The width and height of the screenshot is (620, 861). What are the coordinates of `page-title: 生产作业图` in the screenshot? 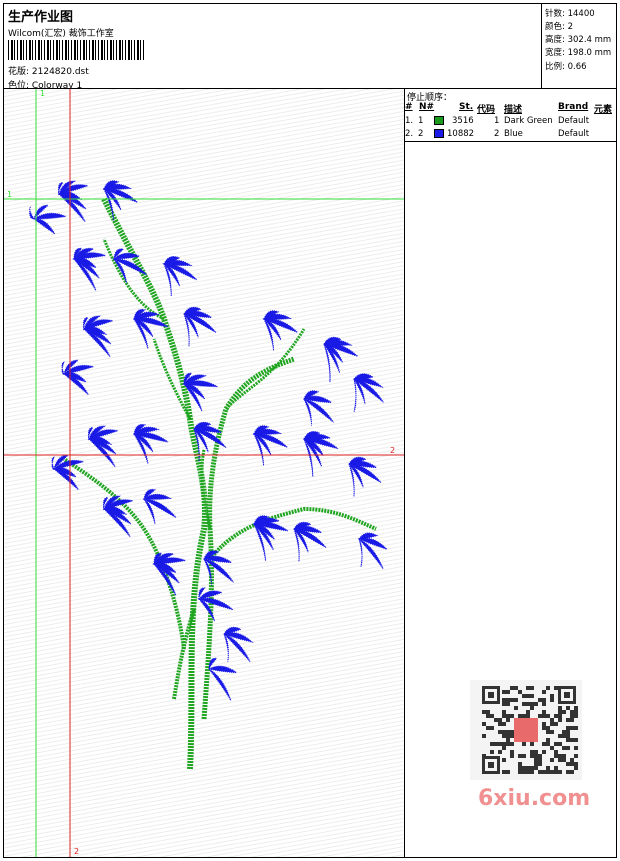 It's located at (41, 17).